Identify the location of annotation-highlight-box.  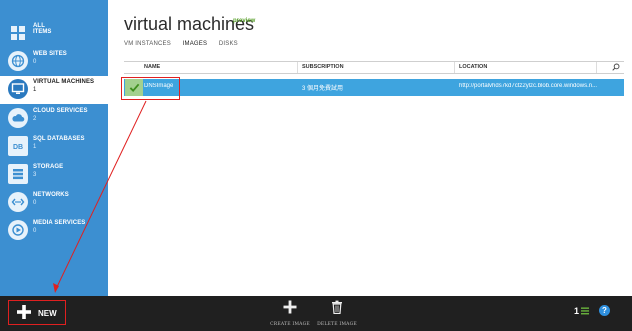
(150, 88).